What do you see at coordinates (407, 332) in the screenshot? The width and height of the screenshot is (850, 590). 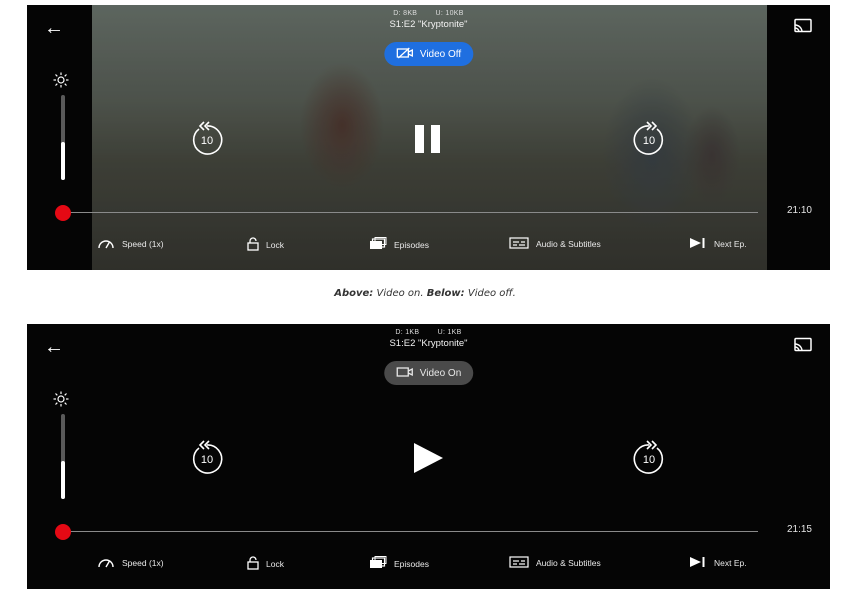 I see `download-stat: D: 1KB` at bounding box center [407, 332].